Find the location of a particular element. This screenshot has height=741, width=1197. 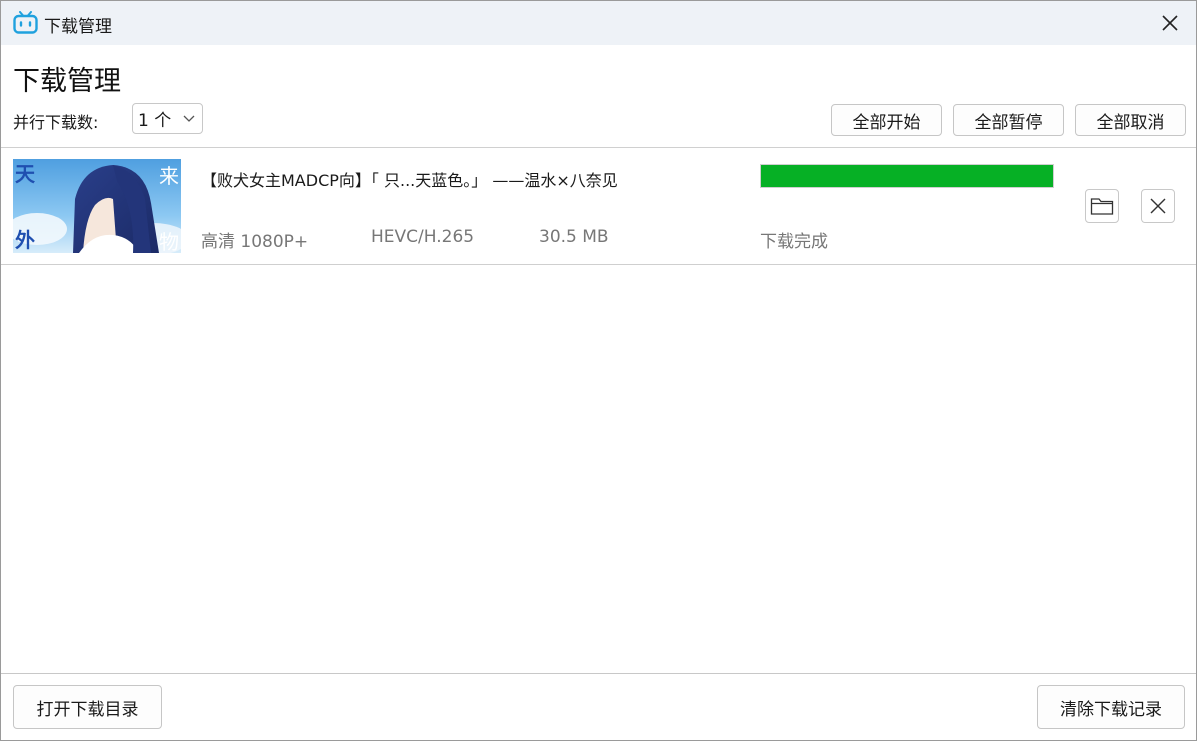

title-bar: 下载管理 is located at coordinates (598, 23).